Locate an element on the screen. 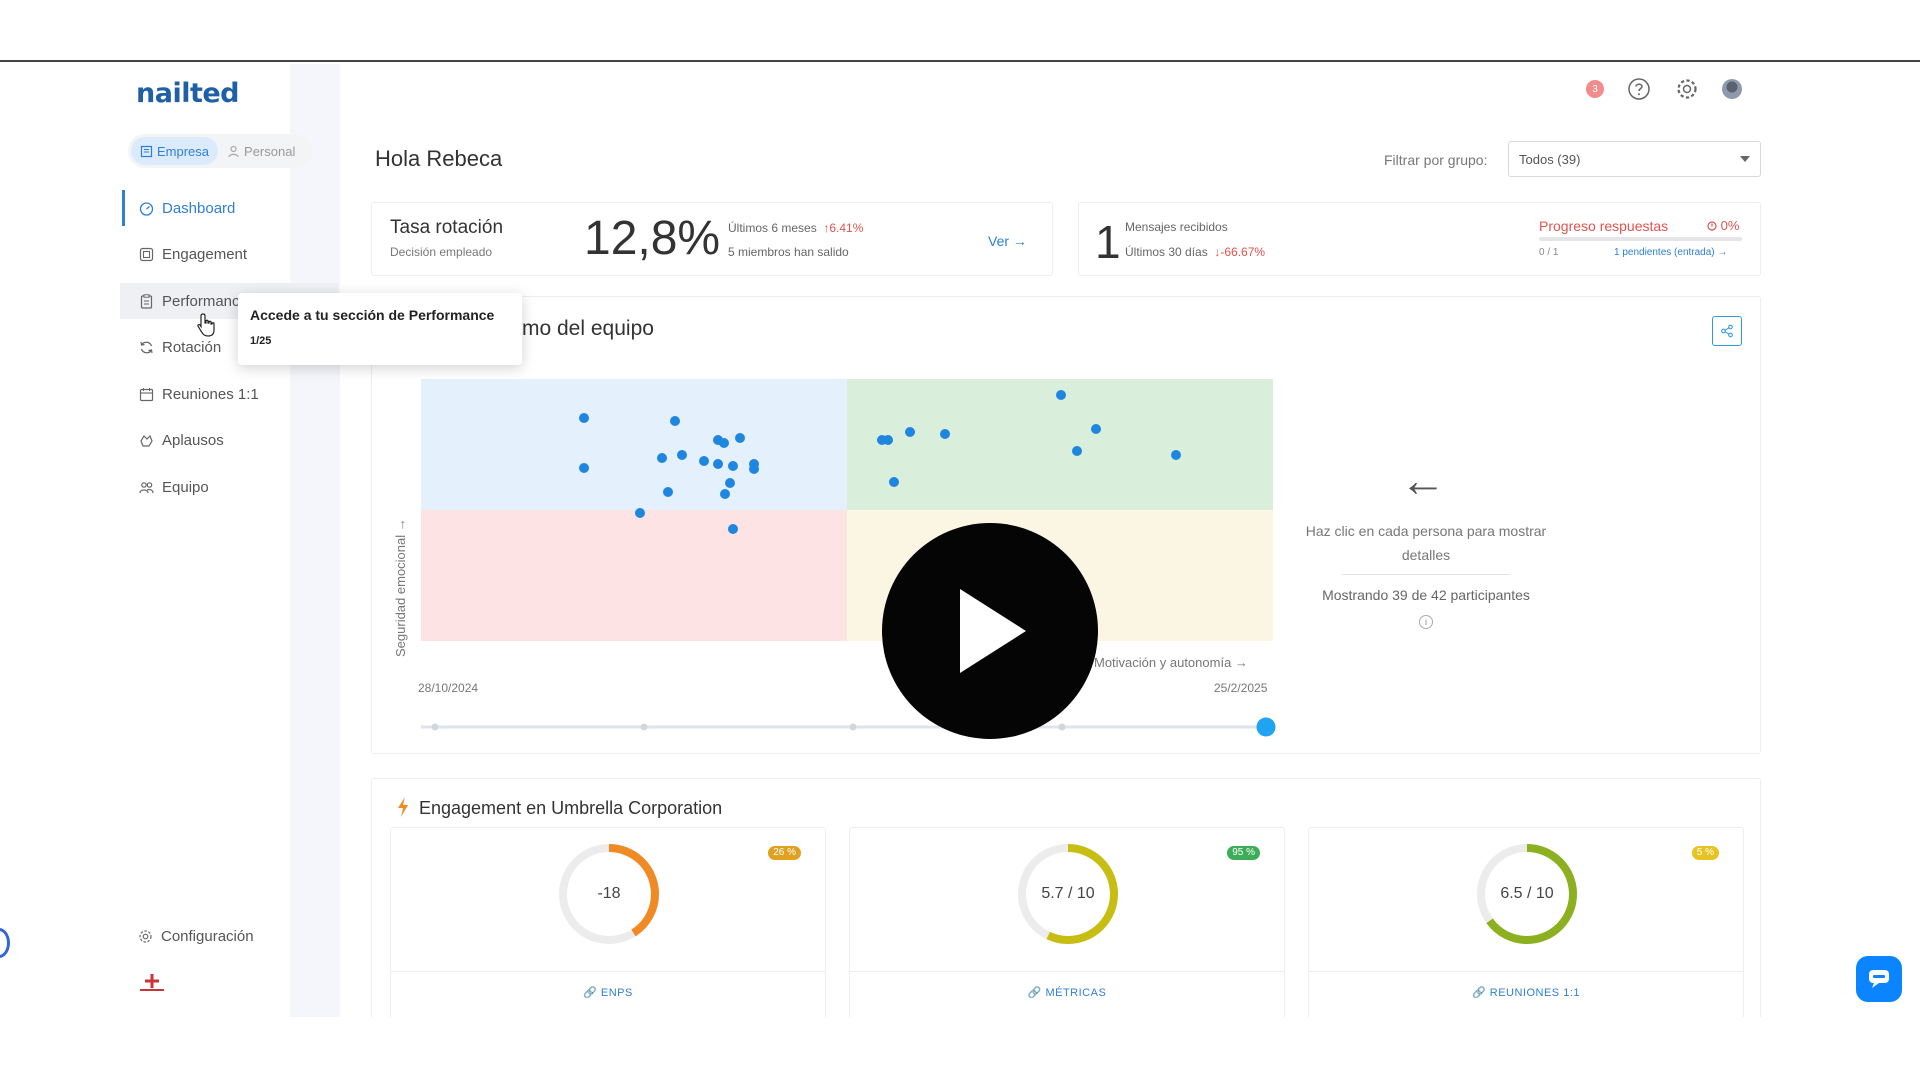  top-band is located at coordinates (960, 31).